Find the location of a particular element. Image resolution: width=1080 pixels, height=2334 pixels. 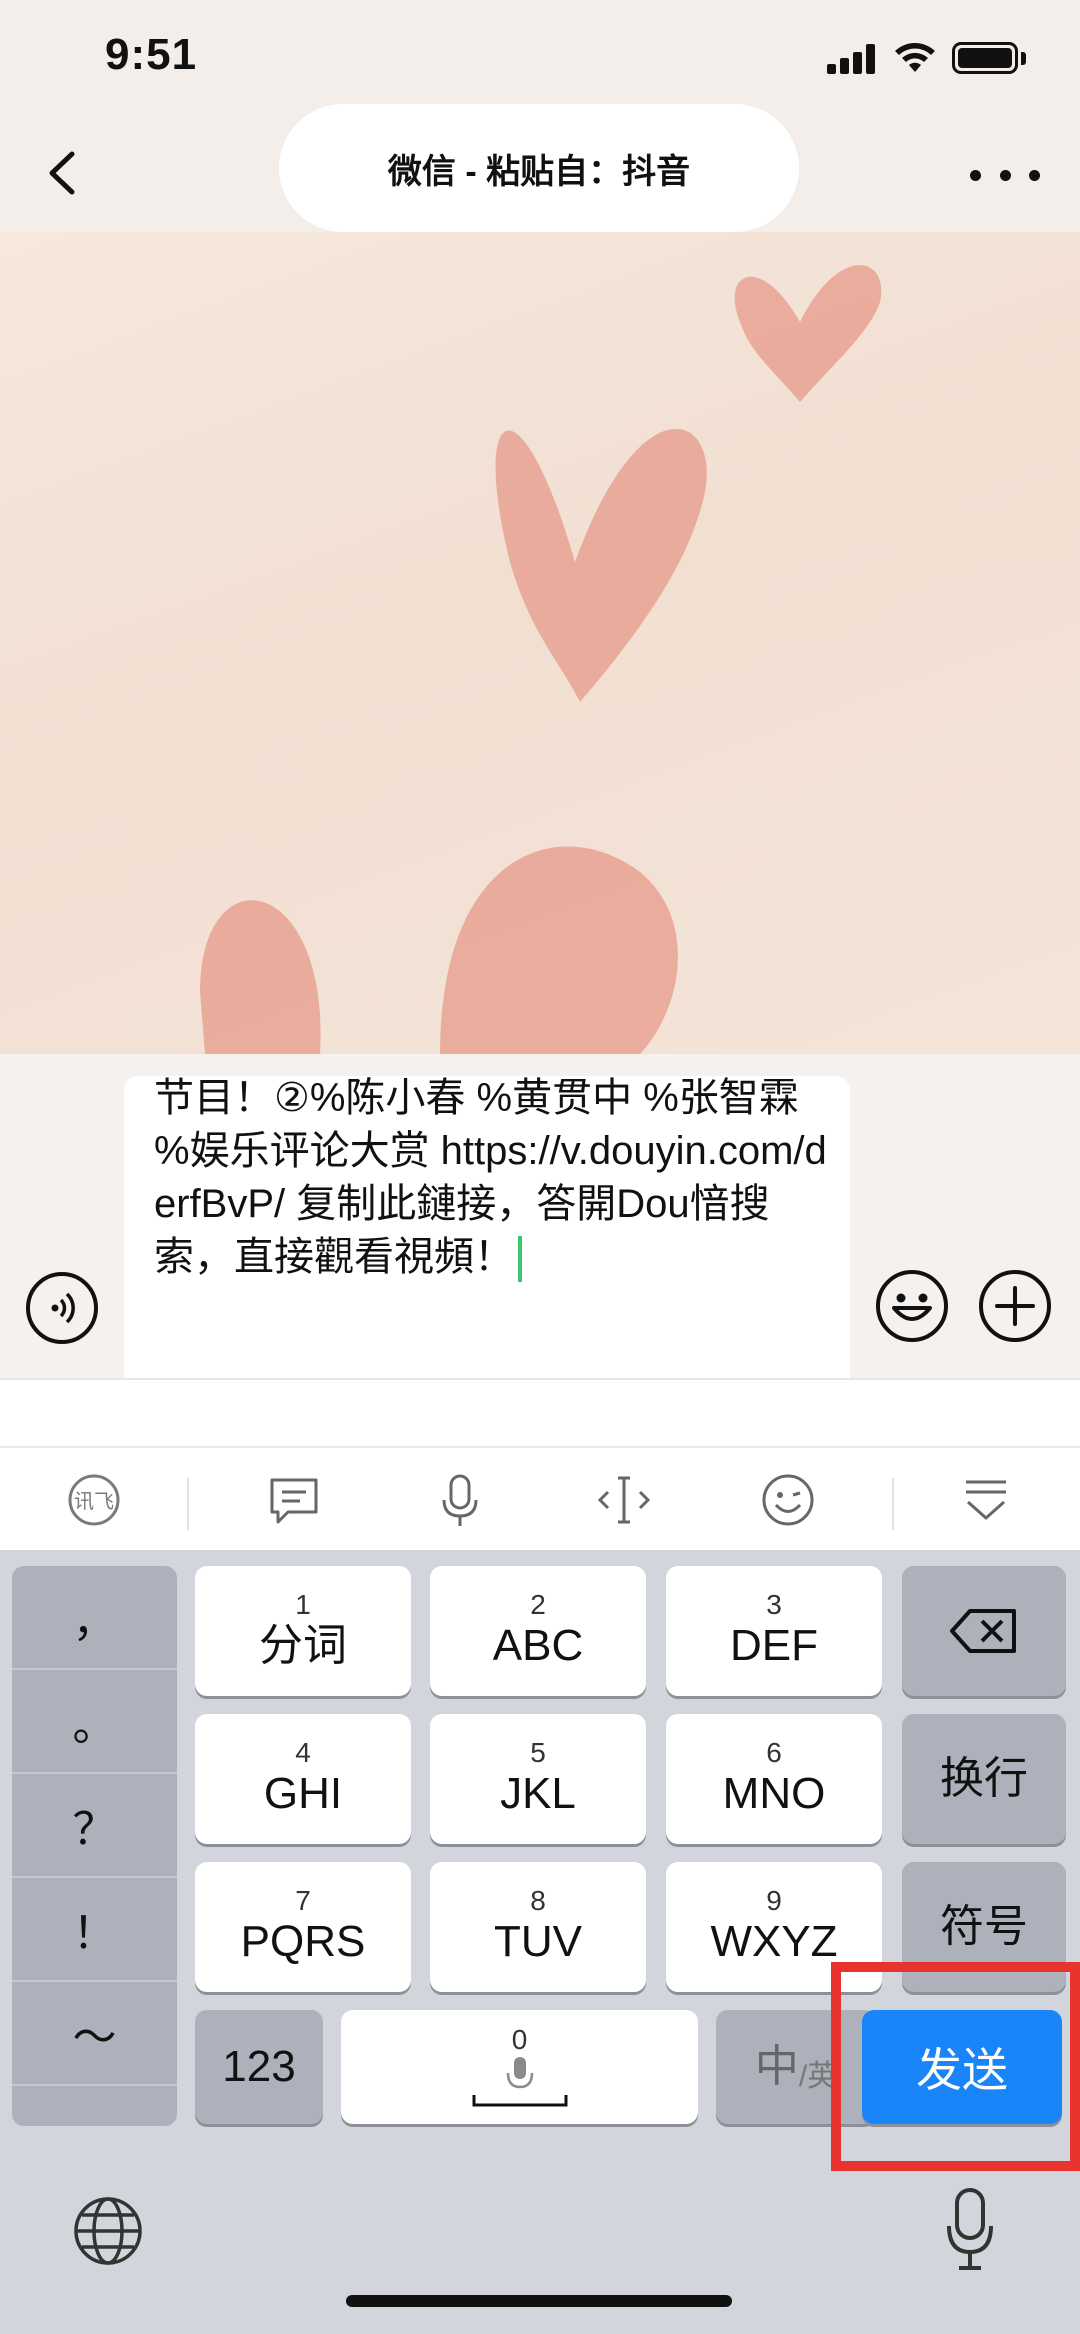

send-highlight-box is located at coordinates (955, 2066).